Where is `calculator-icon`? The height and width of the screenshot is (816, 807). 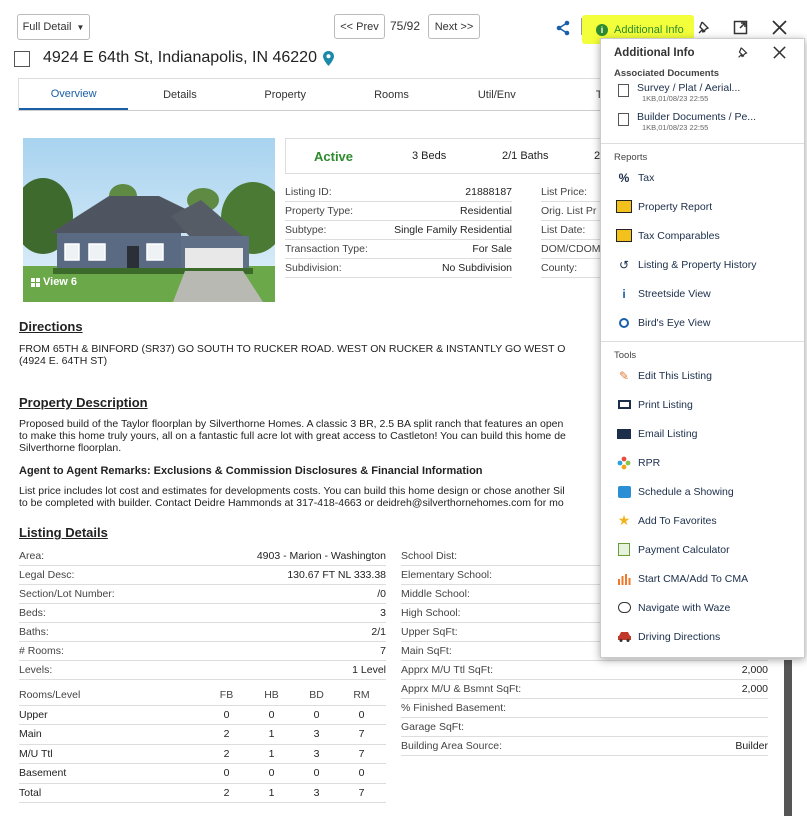
calculator-icon is located at coordinates (624, 550).